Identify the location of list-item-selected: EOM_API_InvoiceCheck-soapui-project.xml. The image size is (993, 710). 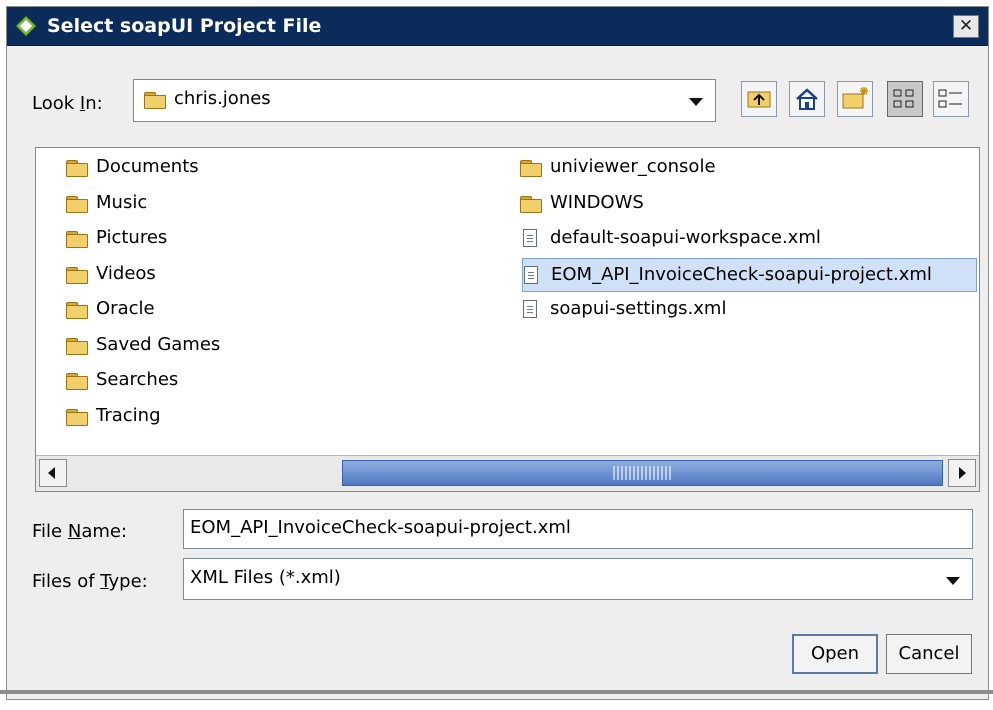
(749, 275).